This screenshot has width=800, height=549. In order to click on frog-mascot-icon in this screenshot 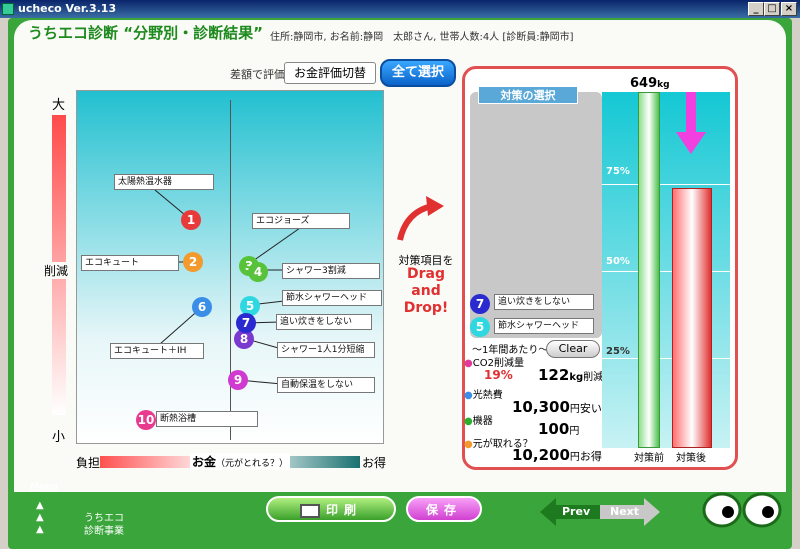, I will do `click(742, 510)`.